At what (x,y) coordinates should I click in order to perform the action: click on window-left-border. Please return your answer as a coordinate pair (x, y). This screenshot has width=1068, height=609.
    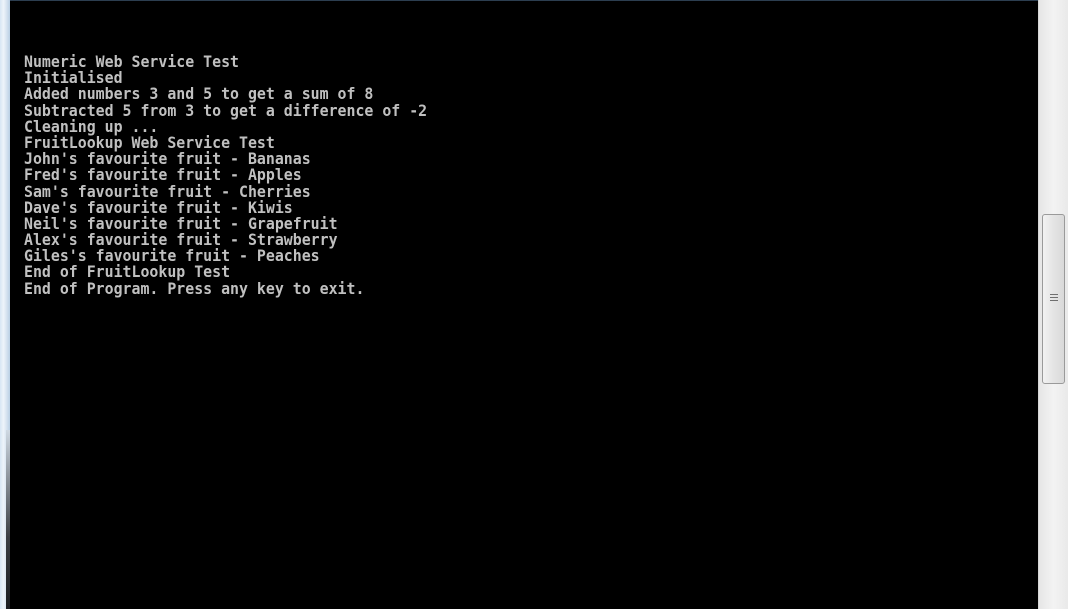
    Looking at the image, I should click on (5, 304).